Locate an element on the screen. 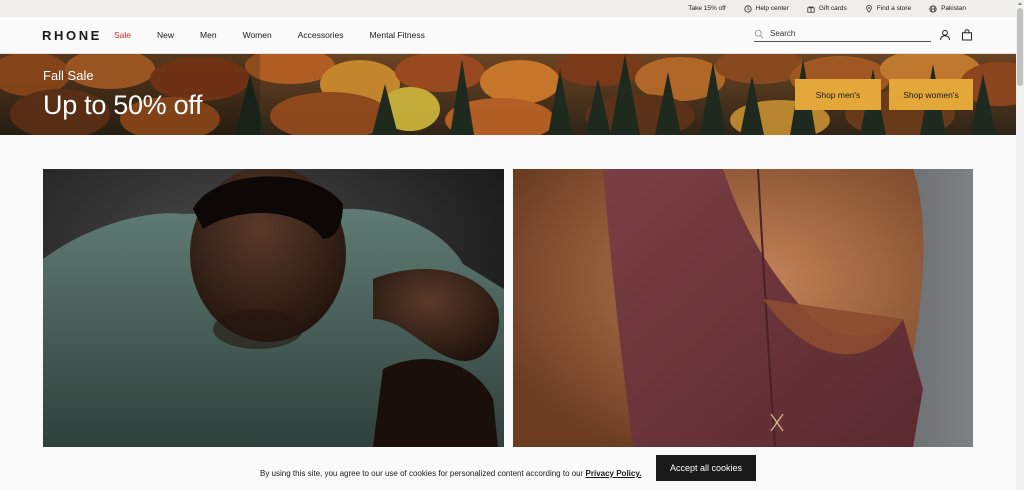  nav-link-sale: Sale is located at coordinates (122, 35).